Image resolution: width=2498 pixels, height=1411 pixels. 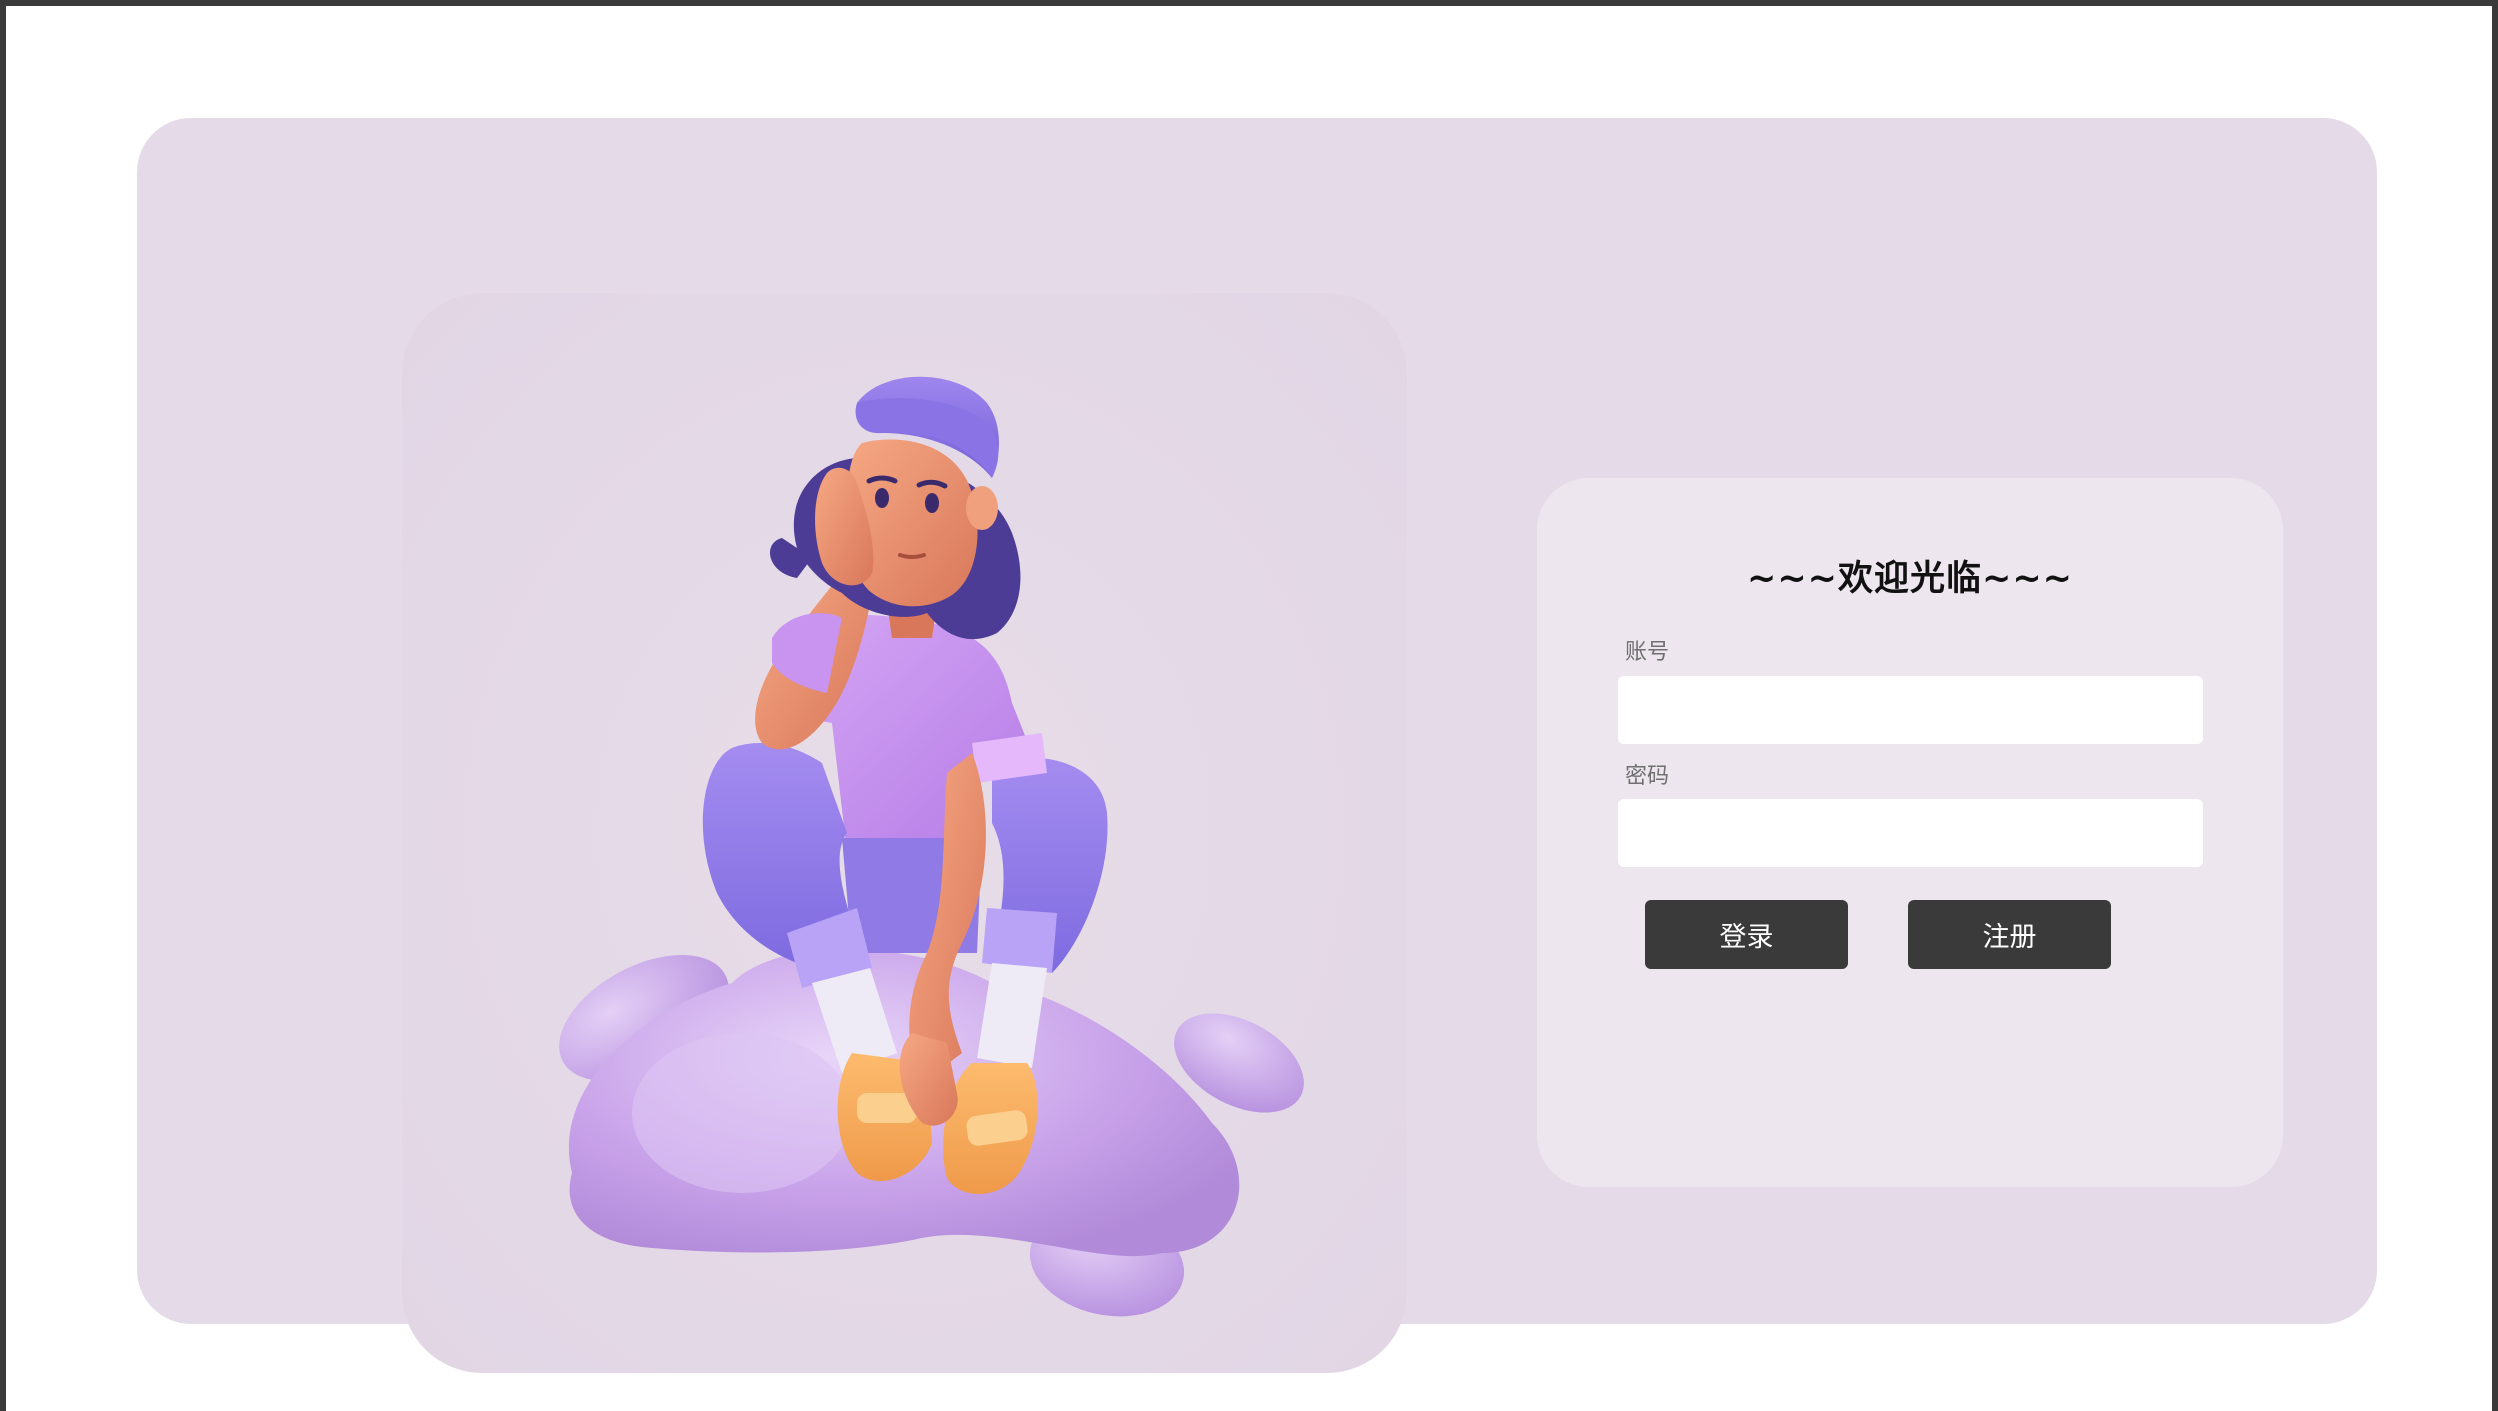 What do you see at coordinates (1910, 579) in the screenshot?
I see `welcome-title: ~~~欢迎光临~~~` at bounding box center [1910, 579].